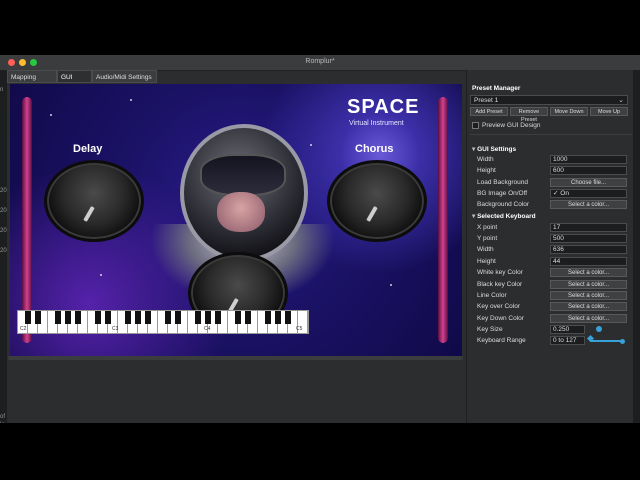 Image resolution: width=640 pixels, height=480 pixels. Describe the element at coordinates (94, 201) in the screenshot. I see `delay-knob` at that location.